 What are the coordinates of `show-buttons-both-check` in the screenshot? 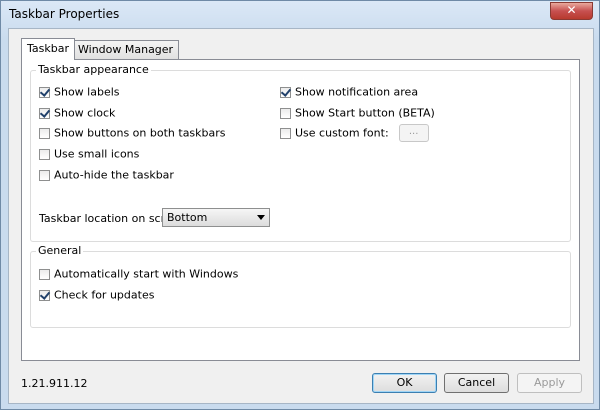 It's located at (44, 133).